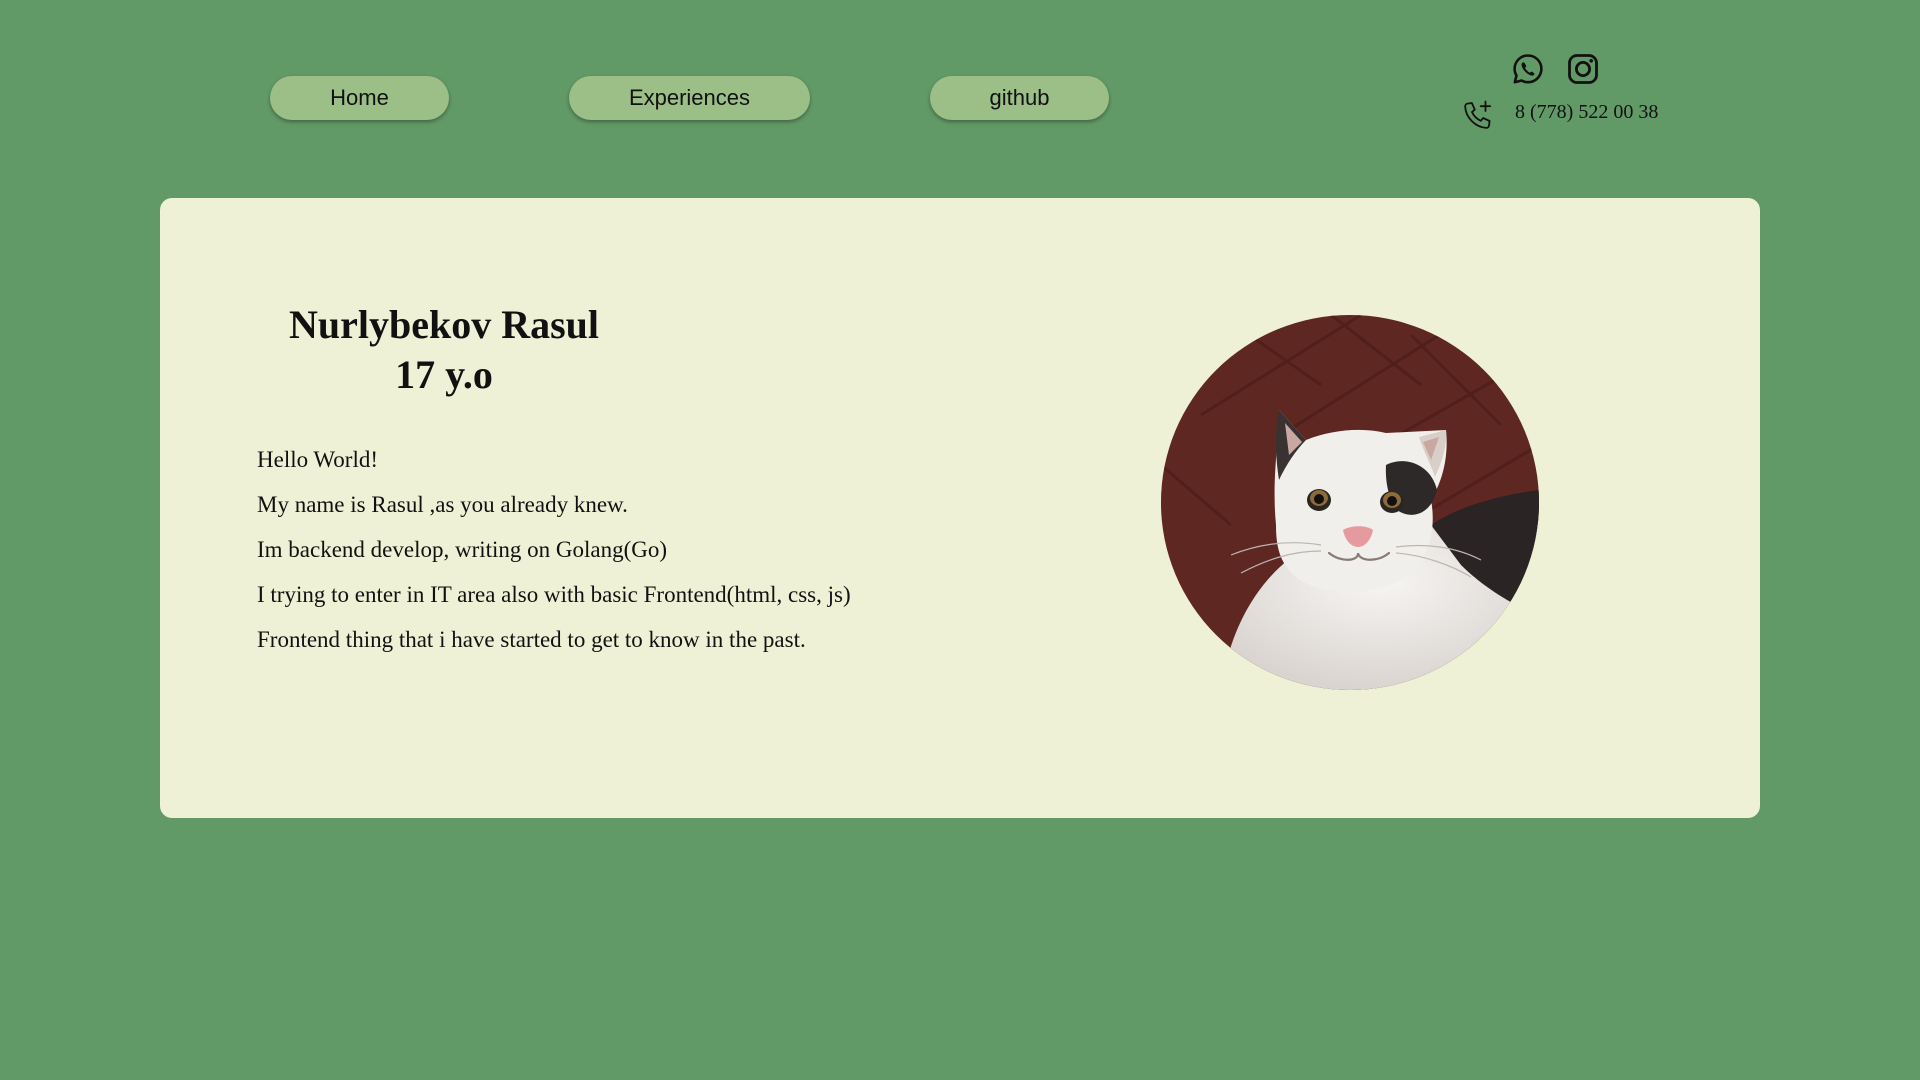 This screenshot has width=1920, height=1080. What do you see at coordinates (318, 459) in the screenshot?
I see `bio-line: Hello World!` at bounding box center [318, 459].